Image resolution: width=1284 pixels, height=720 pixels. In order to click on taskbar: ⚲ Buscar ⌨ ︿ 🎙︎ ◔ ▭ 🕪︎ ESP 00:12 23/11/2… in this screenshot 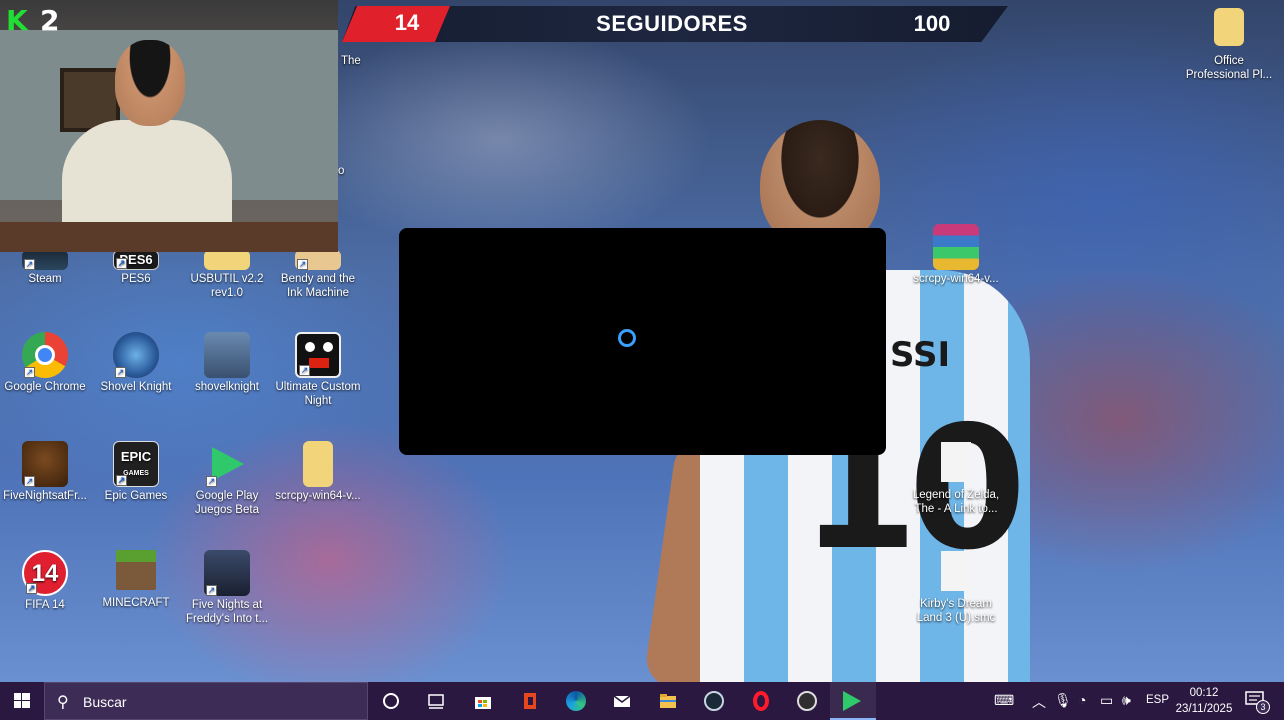, I will do `click(642, 701)`.